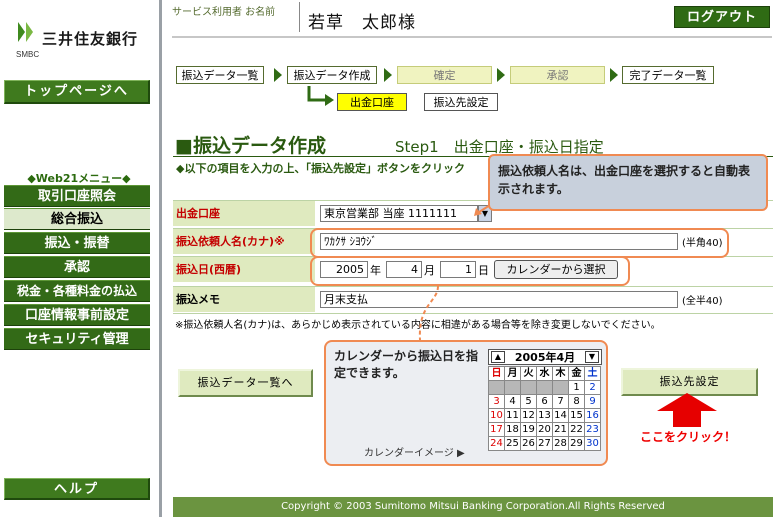 The image size is (773, 517). I want to click on calendar-day: 1, so click(577, 388).